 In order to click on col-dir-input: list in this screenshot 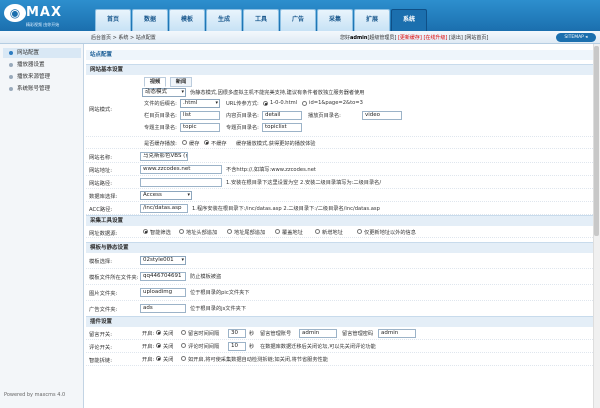, I will do `click(200, 115)`.